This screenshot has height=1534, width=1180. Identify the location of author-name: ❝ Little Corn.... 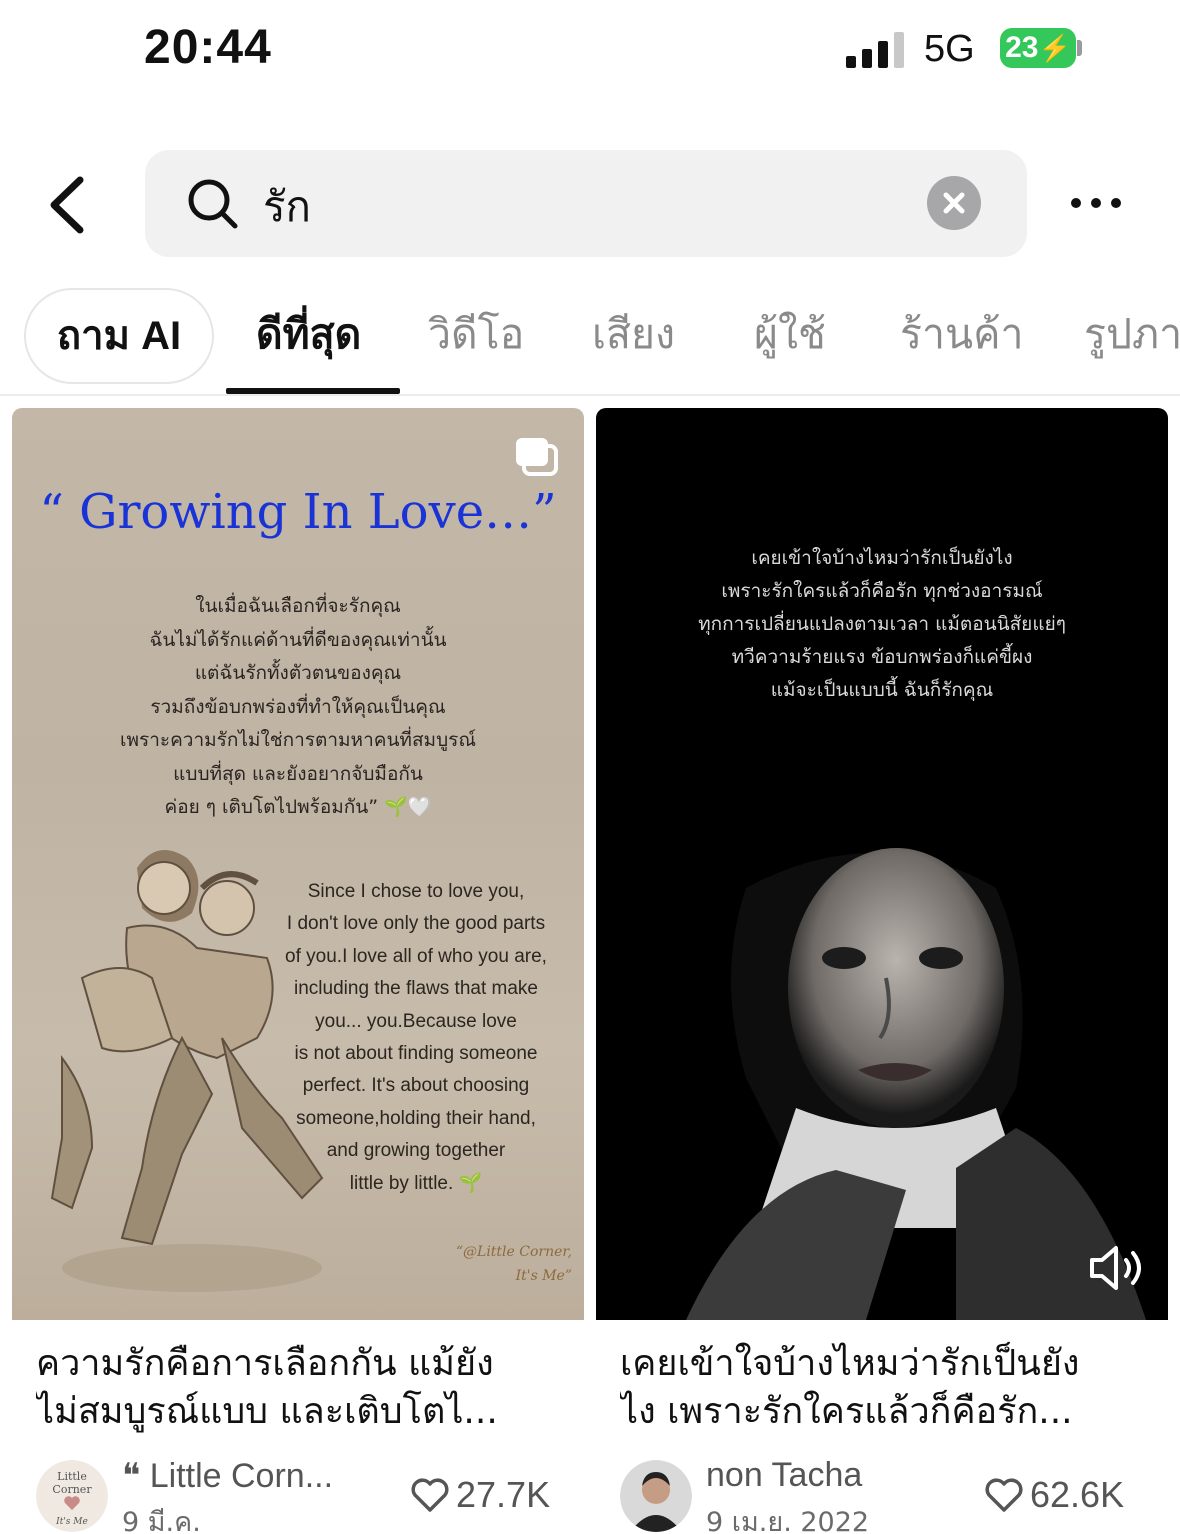
(227, 1476).